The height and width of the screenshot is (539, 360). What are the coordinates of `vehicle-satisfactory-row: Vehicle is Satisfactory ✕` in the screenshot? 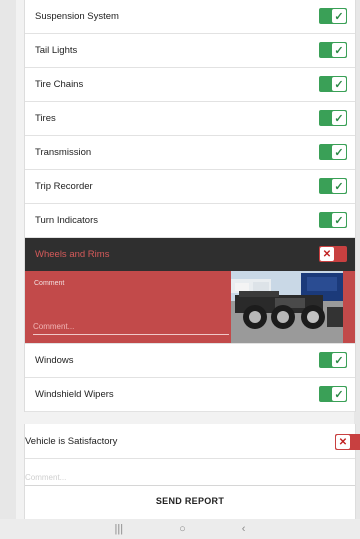 It's located at (192, 441).